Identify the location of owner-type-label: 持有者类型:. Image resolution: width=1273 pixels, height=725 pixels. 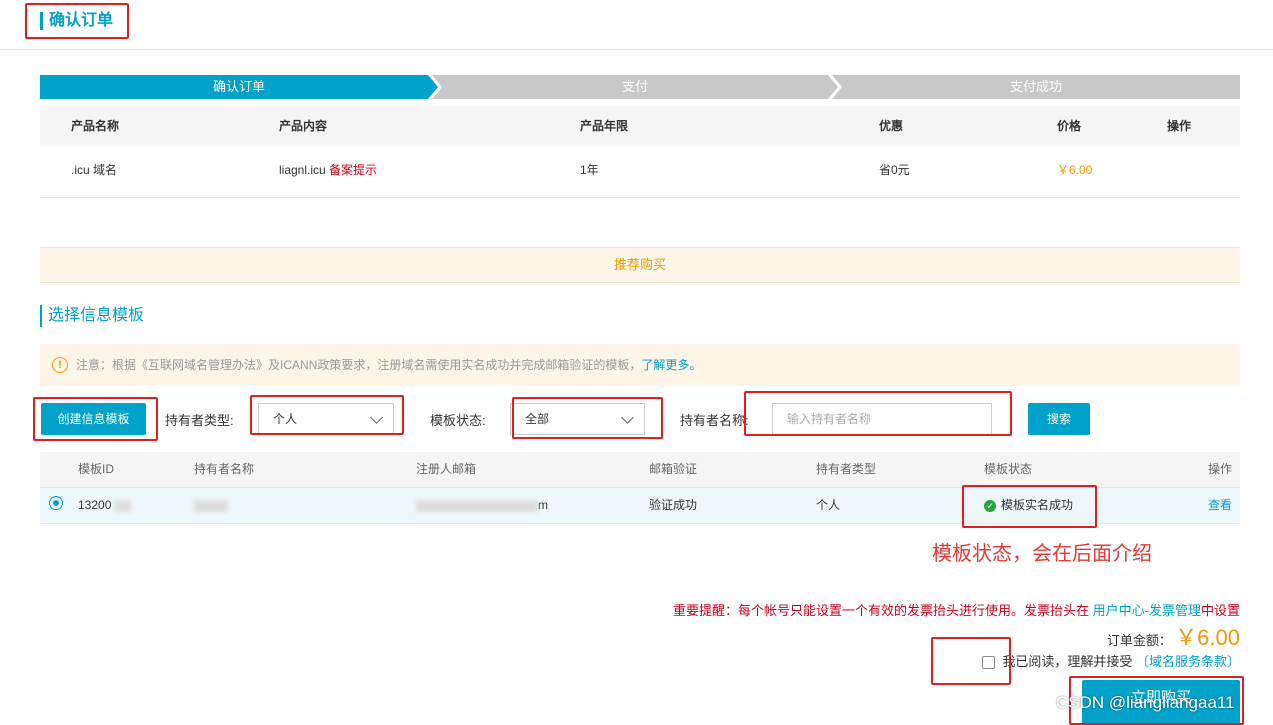
(199, 420).